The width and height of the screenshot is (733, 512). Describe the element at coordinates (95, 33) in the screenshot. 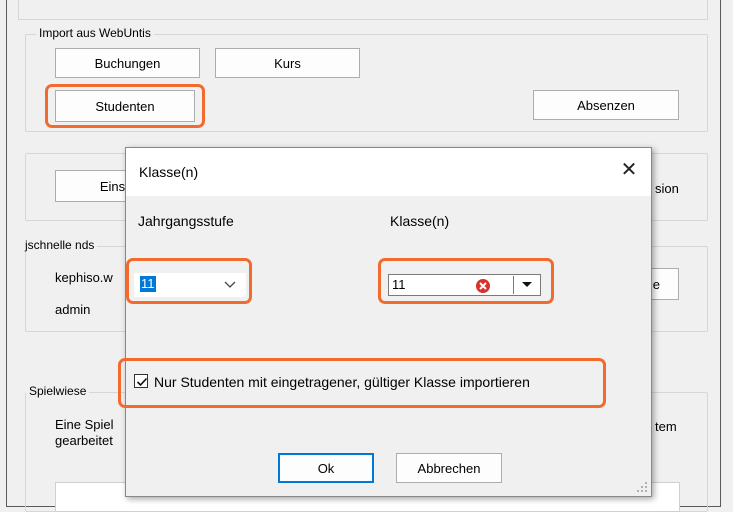

I see `import-group-title: Import aus WebUntis` at that location.